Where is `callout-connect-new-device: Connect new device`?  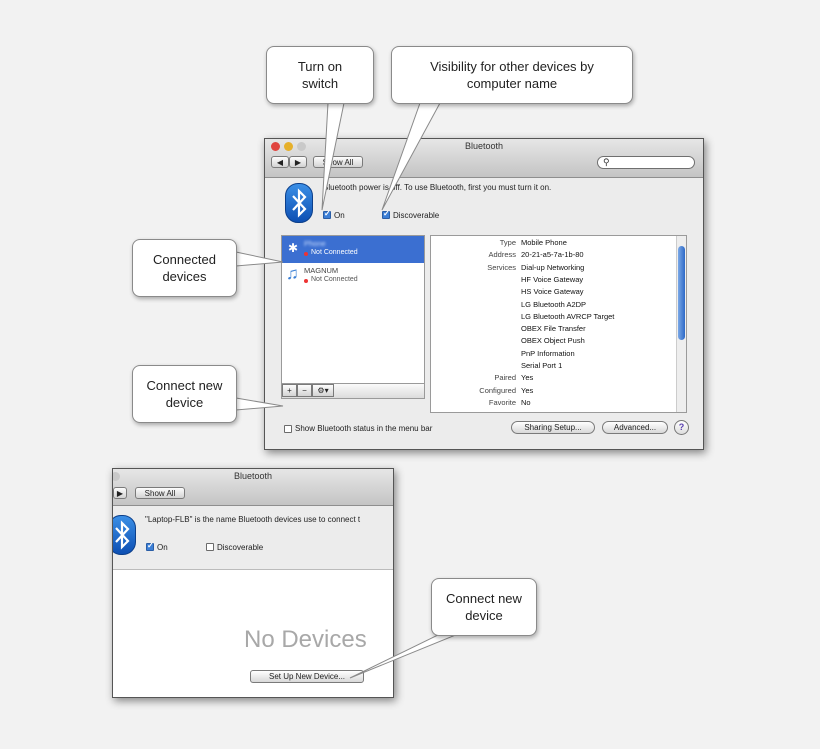
callout-connect-new-device: Connect new device is located at coordinates (184, 394).